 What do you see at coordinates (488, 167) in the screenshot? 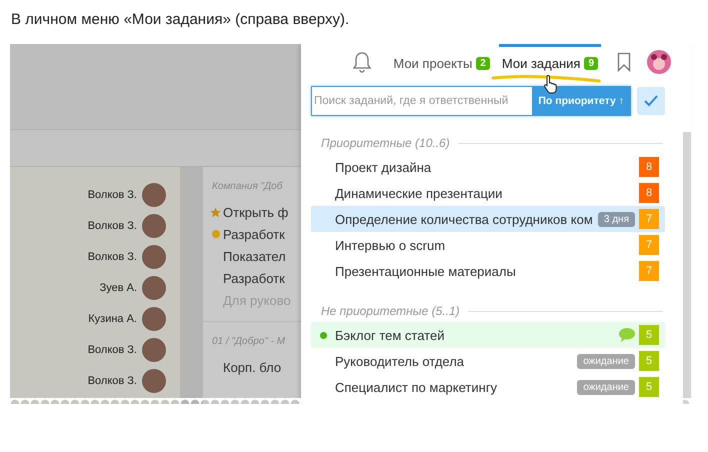
I see `task-row: Проект дизайна 8` at bounding box center [488, 167].